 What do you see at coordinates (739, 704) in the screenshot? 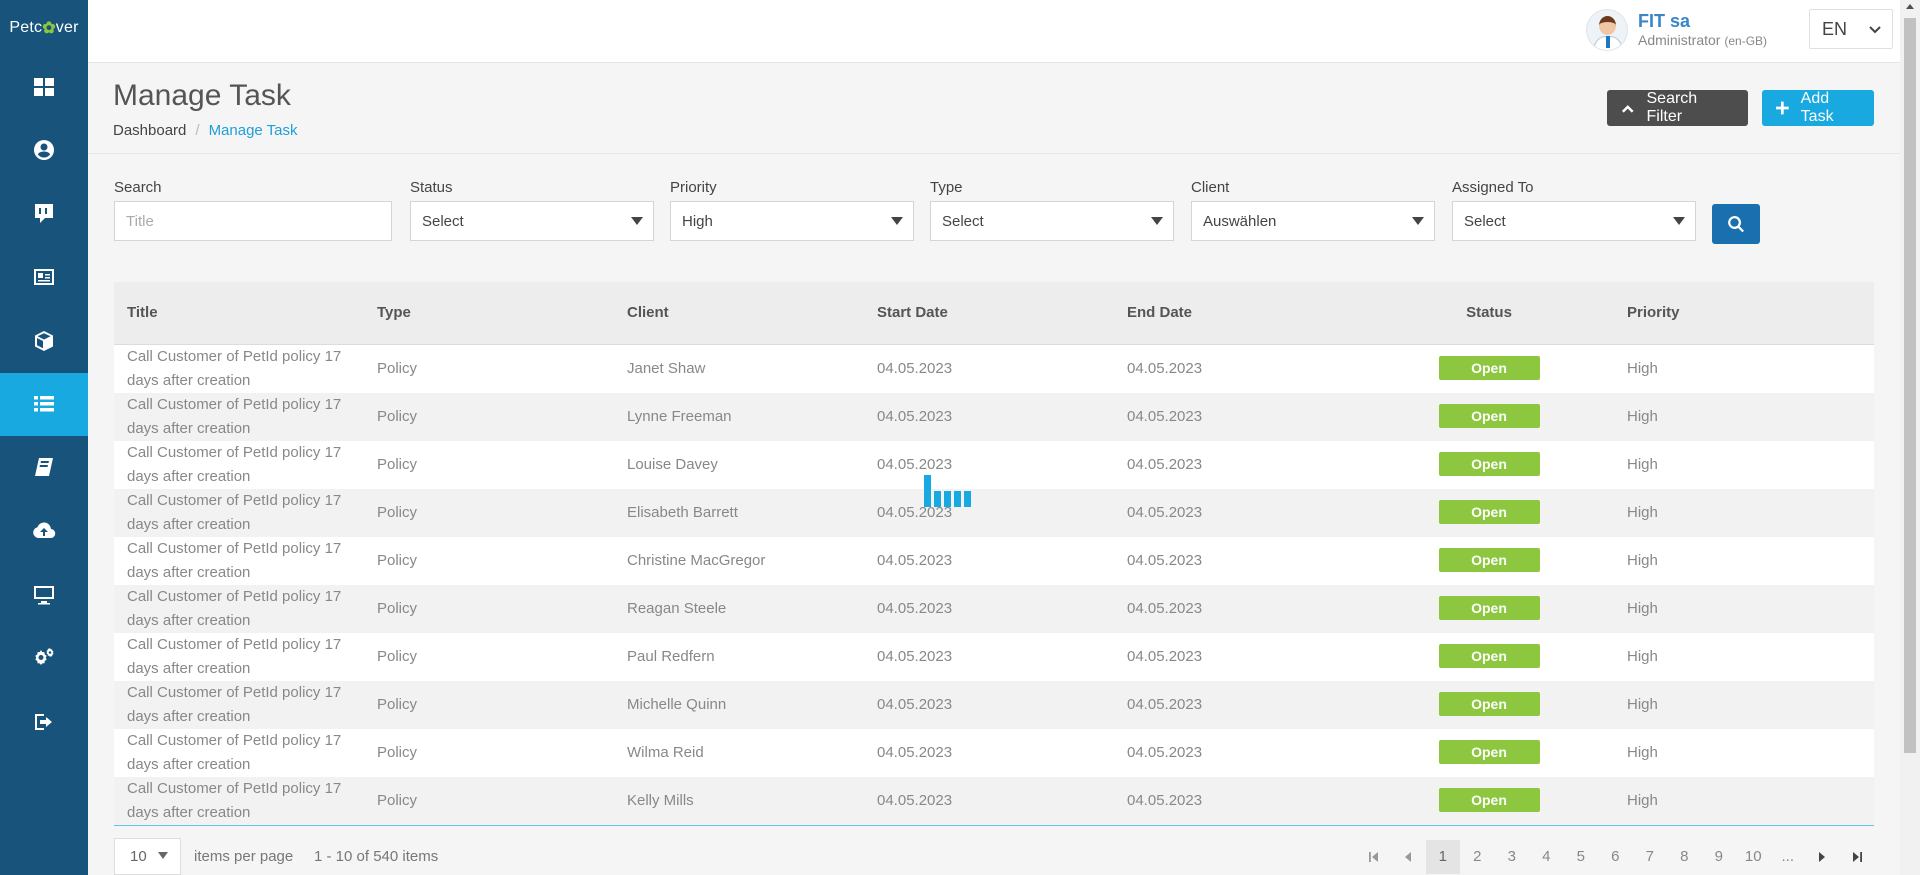
I see `task-client-cell: Michelle Quinn` at bounding box center [739, 704].